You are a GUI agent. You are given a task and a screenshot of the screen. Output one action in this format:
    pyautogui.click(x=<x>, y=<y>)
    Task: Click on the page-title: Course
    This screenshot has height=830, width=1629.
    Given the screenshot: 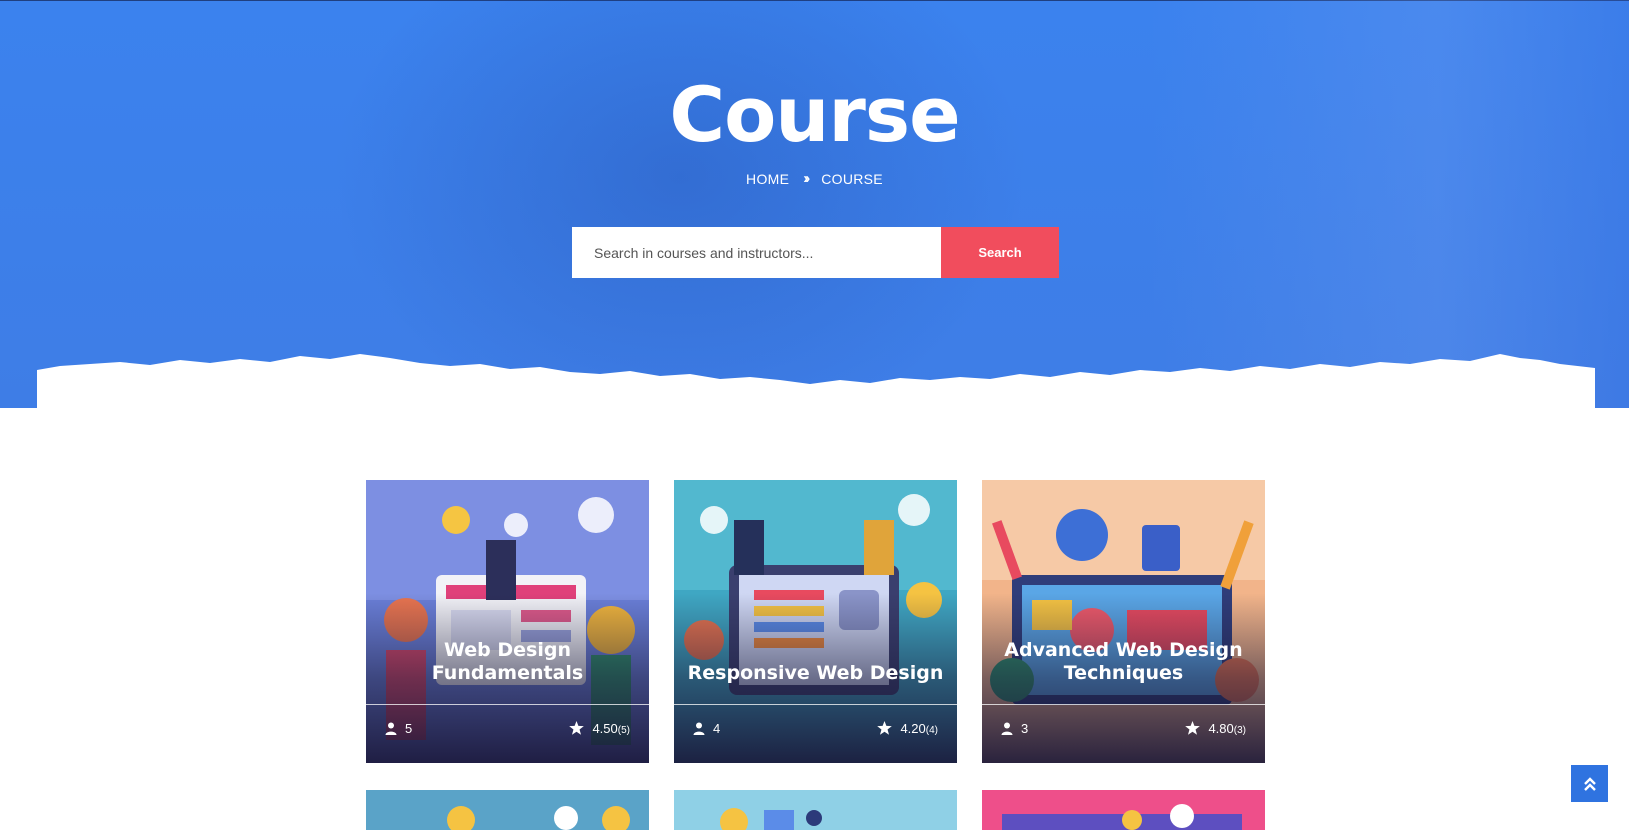 What is the action you would take?
    pyautogui.click(x=814, y=114)
    